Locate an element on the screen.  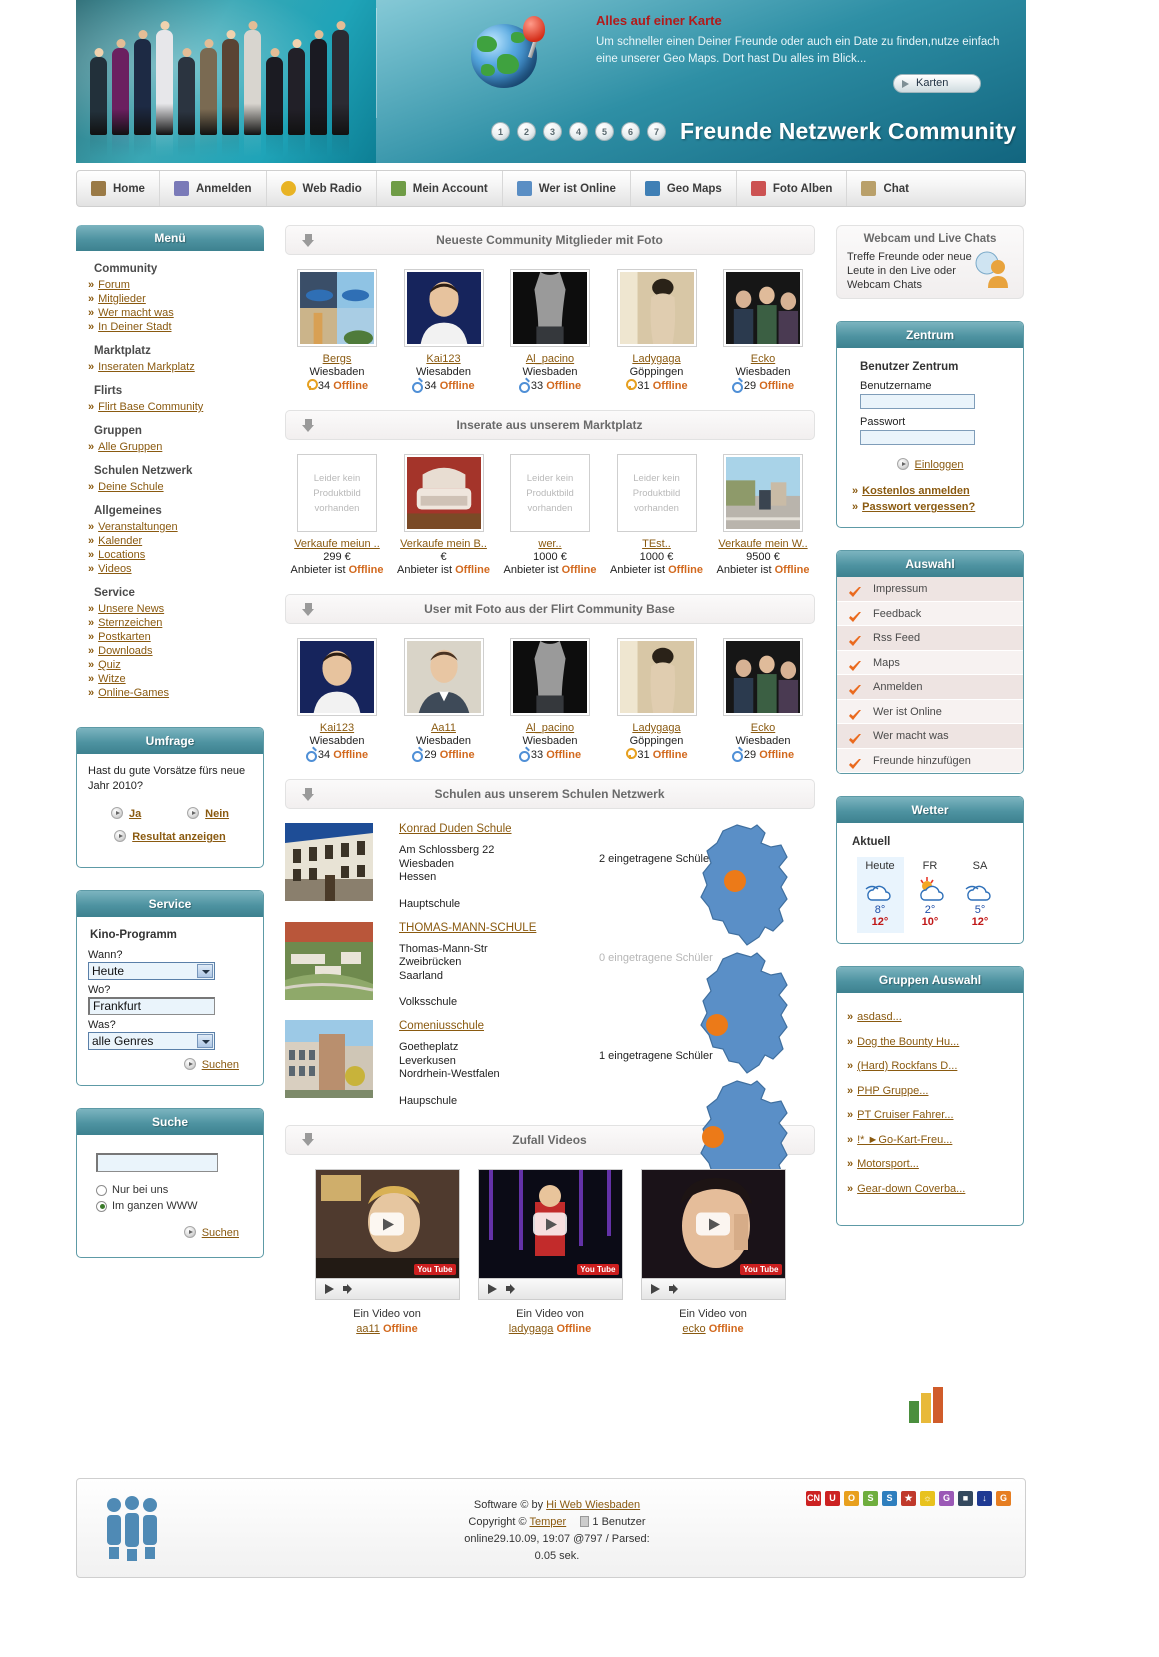
search-scope-web: Im ganzen WWW is located at coordinates (174, 1206).